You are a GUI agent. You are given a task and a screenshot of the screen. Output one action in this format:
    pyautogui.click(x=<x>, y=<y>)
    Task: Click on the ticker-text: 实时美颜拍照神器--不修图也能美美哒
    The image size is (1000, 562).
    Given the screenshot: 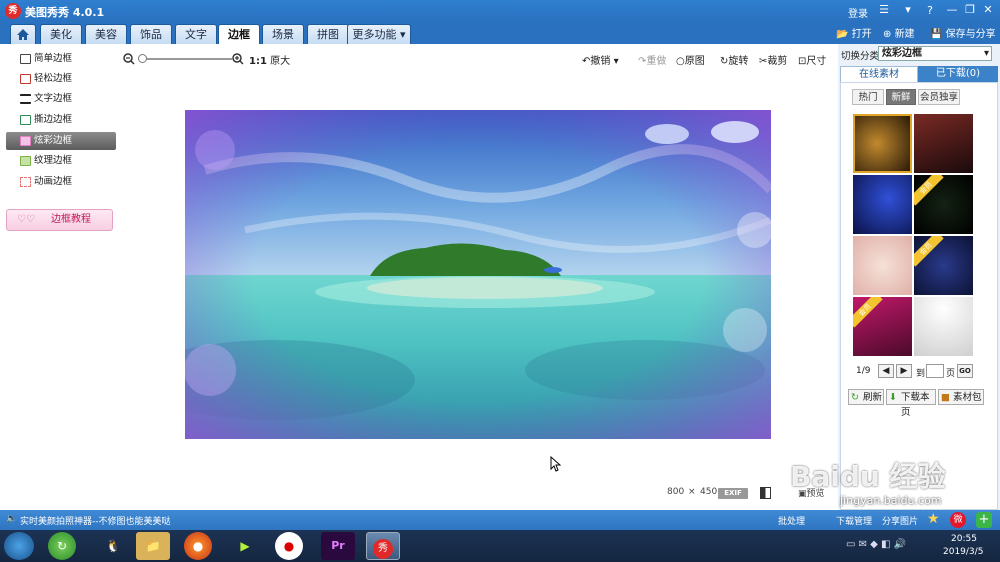 What is the action you would take?
    pyautogui.click(x=95, y=520)
    